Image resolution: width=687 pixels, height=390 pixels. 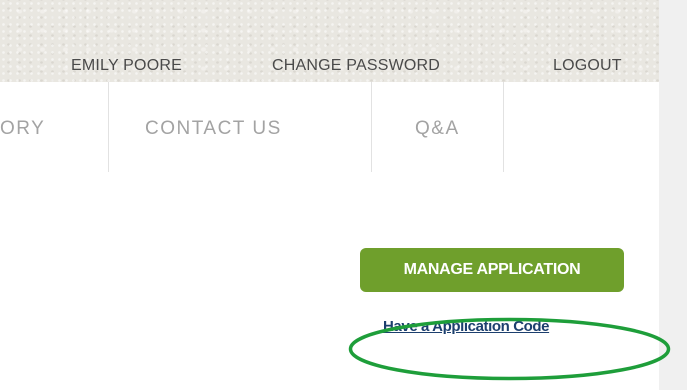 I want to click on nav-item-qa: Q&A, so click(x=437, y=127).